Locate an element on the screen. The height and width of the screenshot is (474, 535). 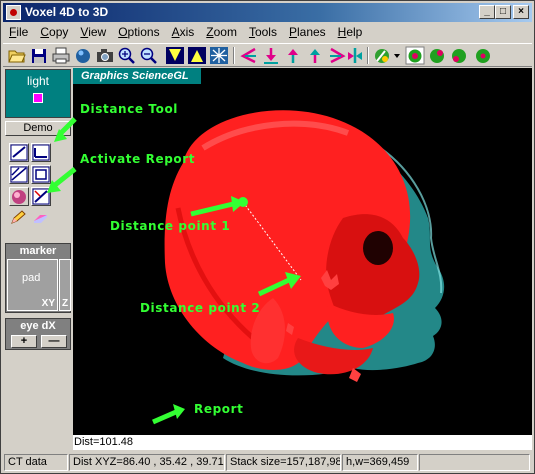
report-sphere-icon is located at coordinates (19, 197).